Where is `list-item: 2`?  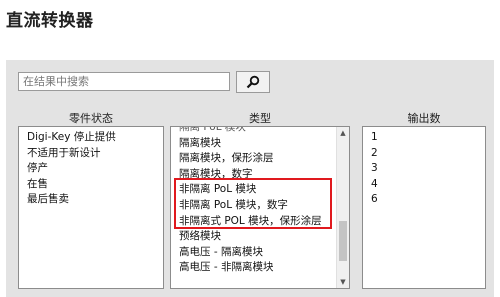 list-item: 2 is located at coordinates (424, 154).